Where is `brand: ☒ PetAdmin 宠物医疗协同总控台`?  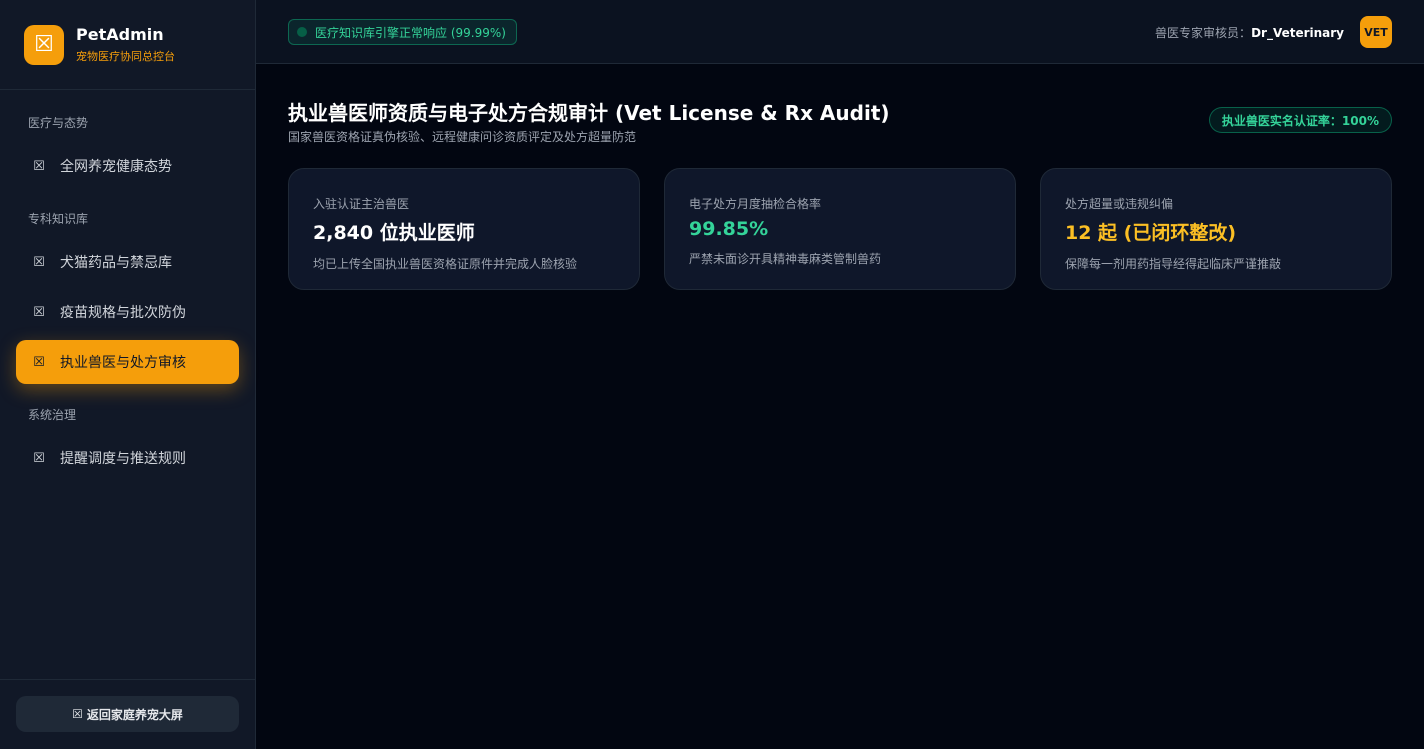 brand: ☒ PetAdmin 宠物医疗协同总控台 is located at coordinates (127, 45).